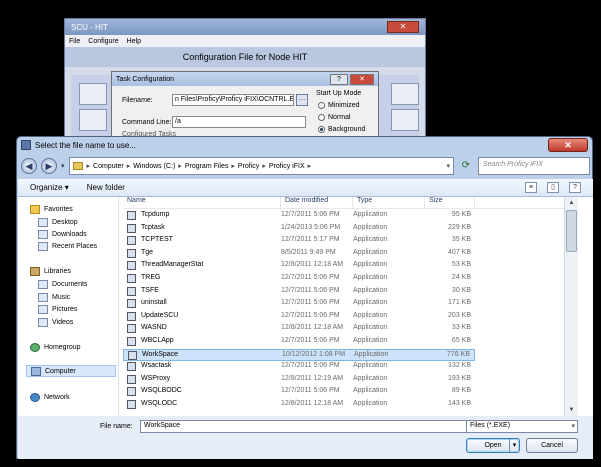  What do you see at coordinates (49, 187) in the screenshot?
I see `organize-button: Organize ▾` at bounding box center [49, 187].